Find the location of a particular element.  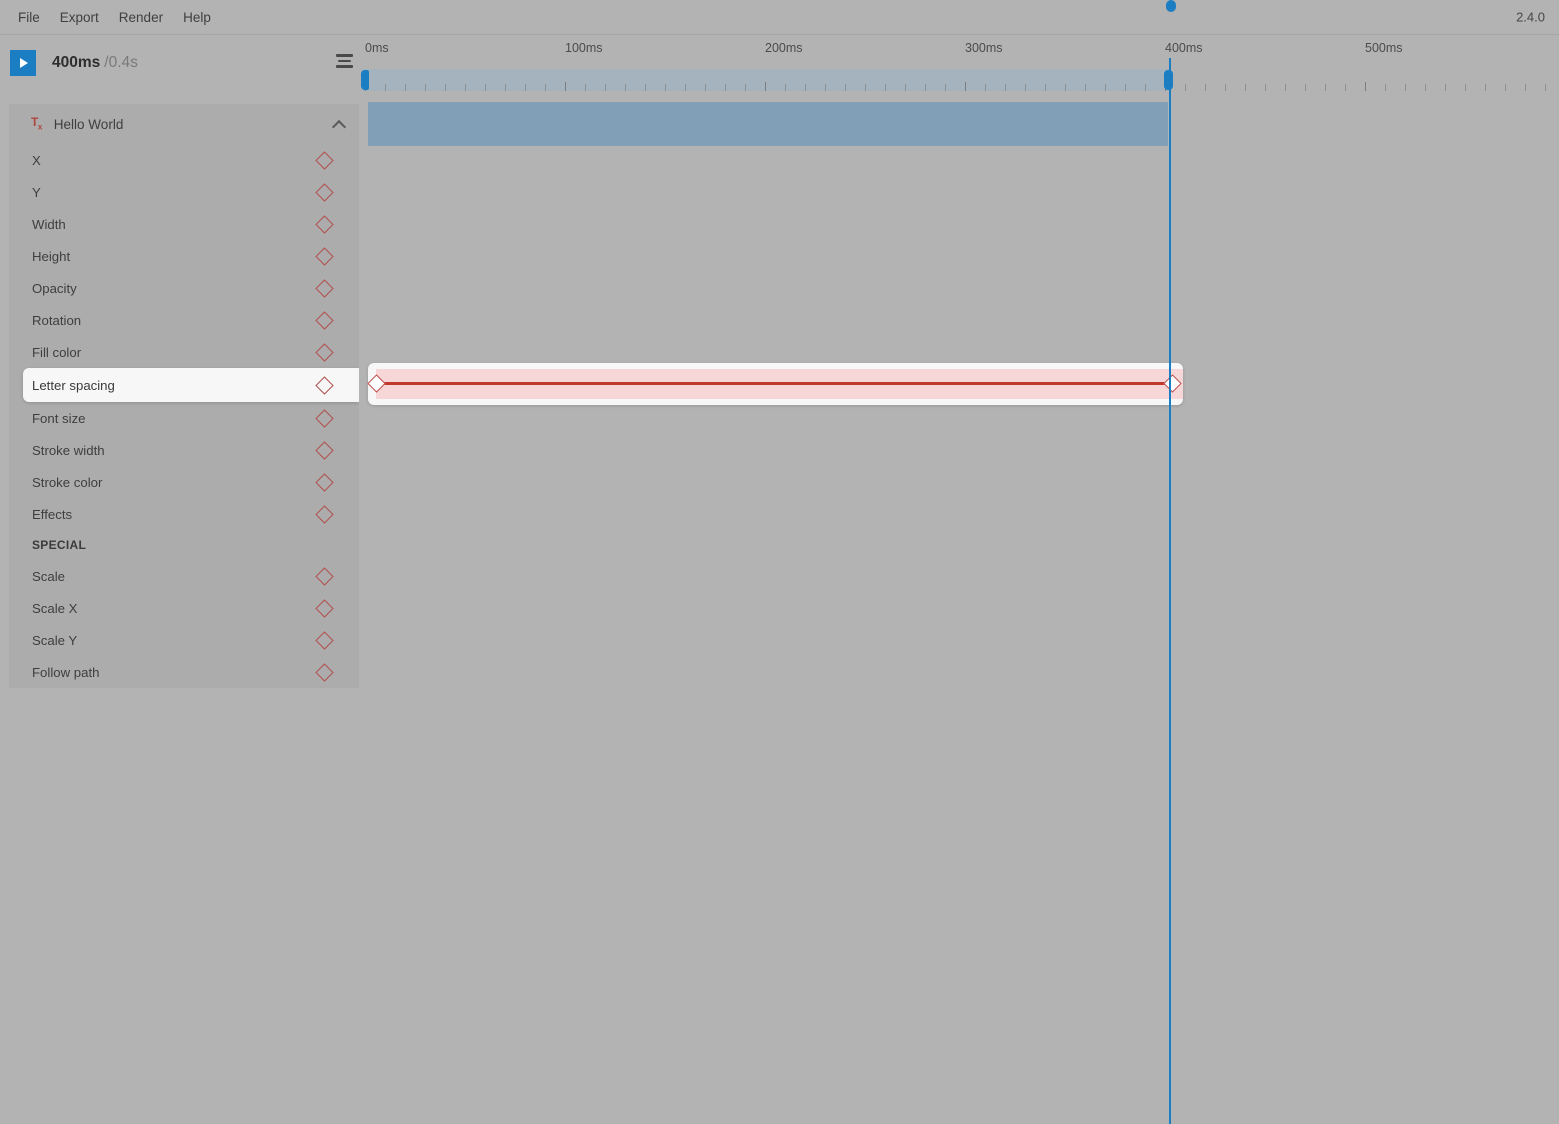

timeline-scrubber is located at coordinates (959, 80).